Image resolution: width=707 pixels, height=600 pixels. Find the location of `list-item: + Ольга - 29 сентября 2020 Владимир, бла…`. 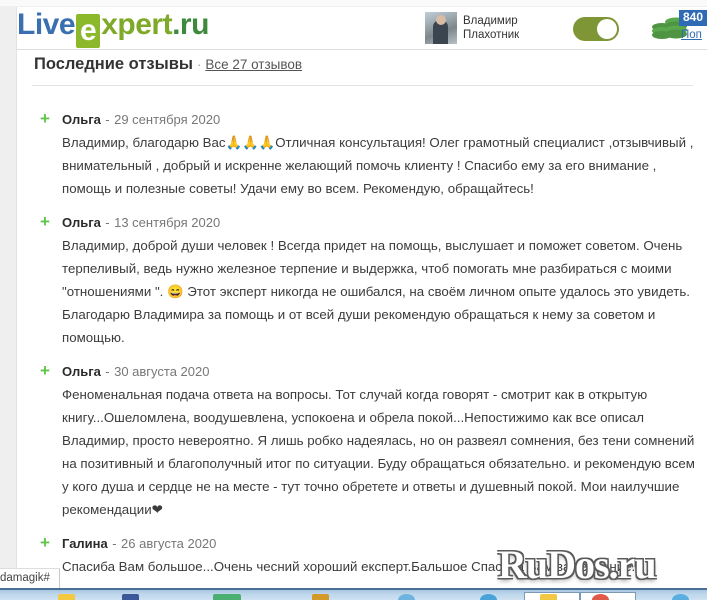

list-item: + Ольга - 29 сентября 2020 Владимир, бла… is located at coordinates (368, 154).